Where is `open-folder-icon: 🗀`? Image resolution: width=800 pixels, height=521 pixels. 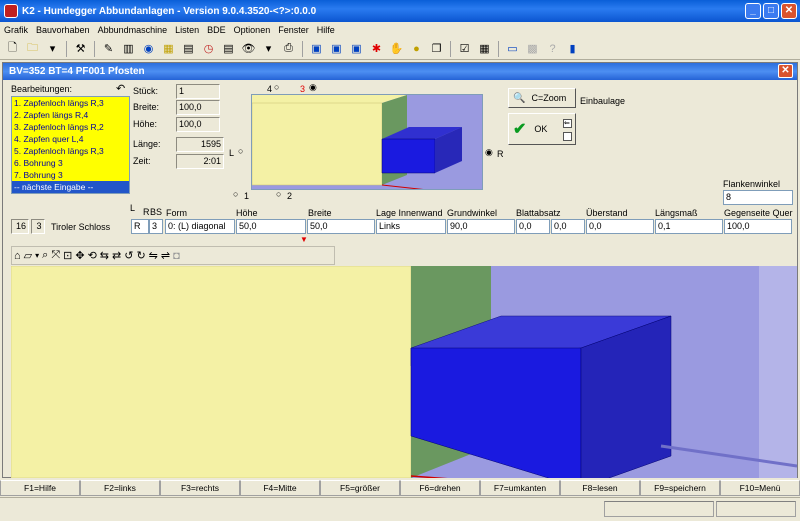 open-folder-icon: 🗀 is located at coordinates (32, 48).